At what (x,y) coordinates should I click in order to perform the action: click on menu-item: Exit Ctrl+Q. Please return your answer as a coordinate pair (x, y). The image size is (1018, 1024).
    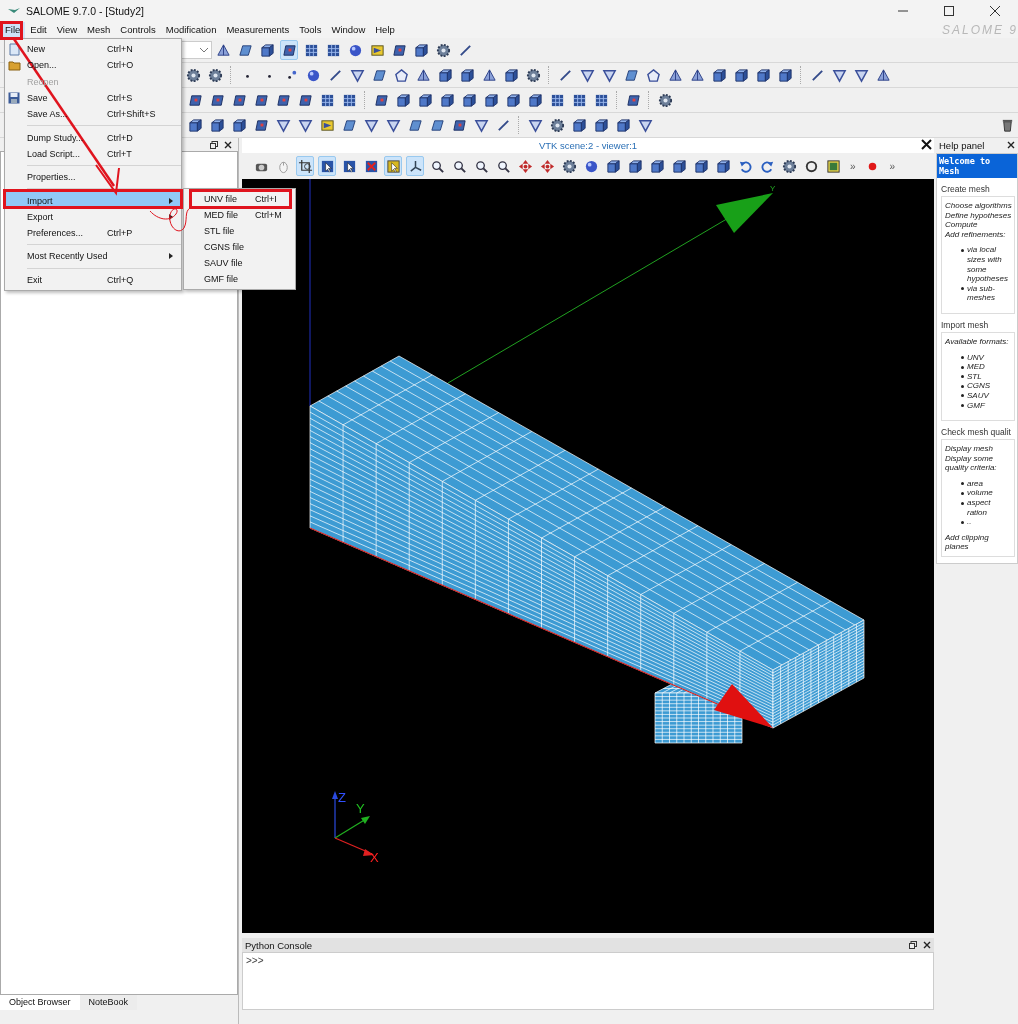
    Looking at the image, I should click on (93, 279).